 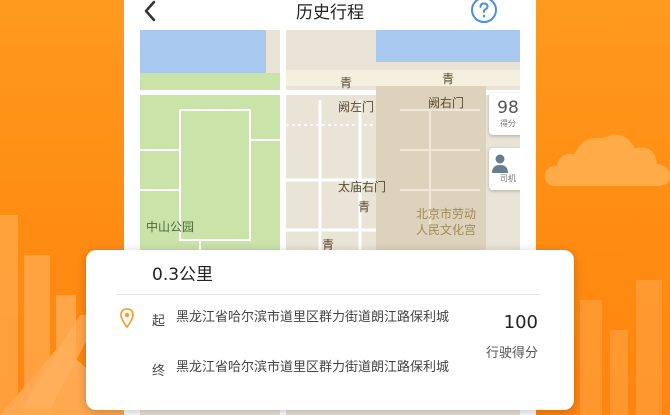 I want to click on map-label-zhongshan-park: 中山公园, so click(x=170, y=227).